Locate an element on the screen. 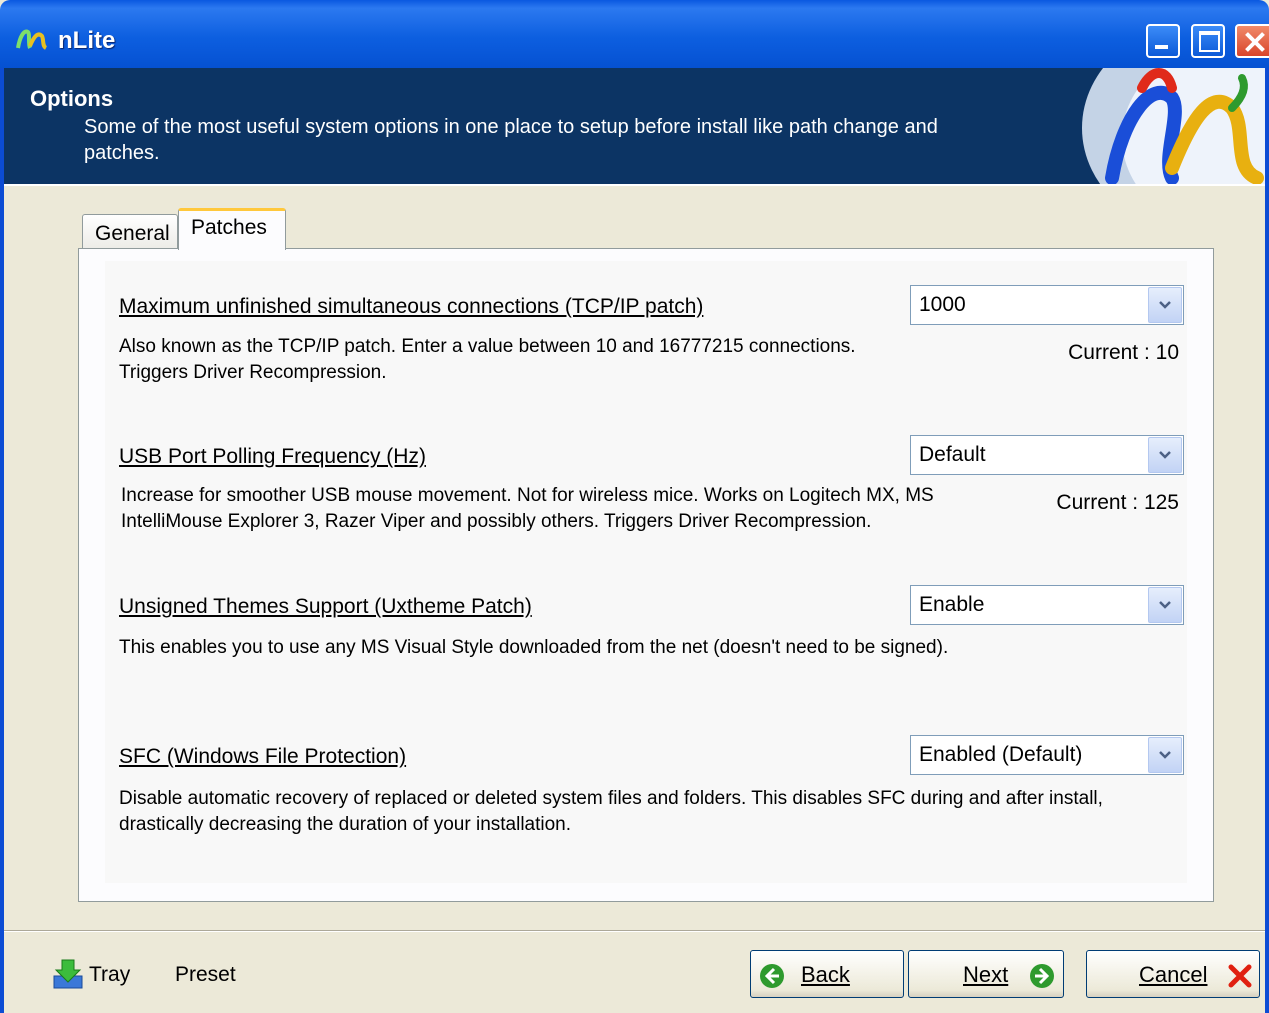 This screenshot has width=1269, height=1013. usb-polling-combo: Default is located at coordinates (1047, 455).